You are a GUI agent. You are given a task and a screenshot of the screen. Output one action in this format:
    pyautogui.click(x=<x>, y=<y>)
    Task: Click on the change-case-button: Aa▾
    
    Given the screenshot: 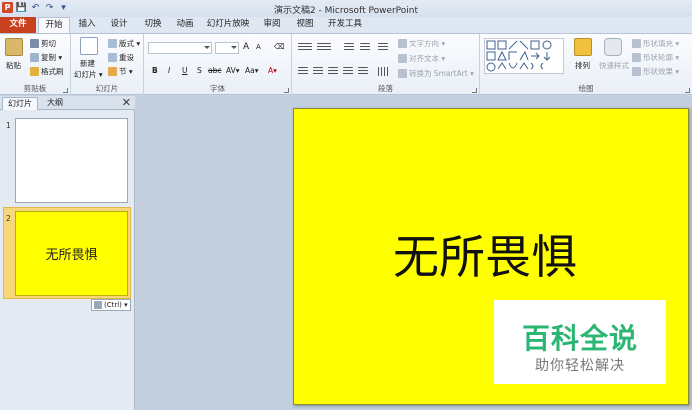 What is the action you would take?
    pyautogui.click(x=252, y=70)
    